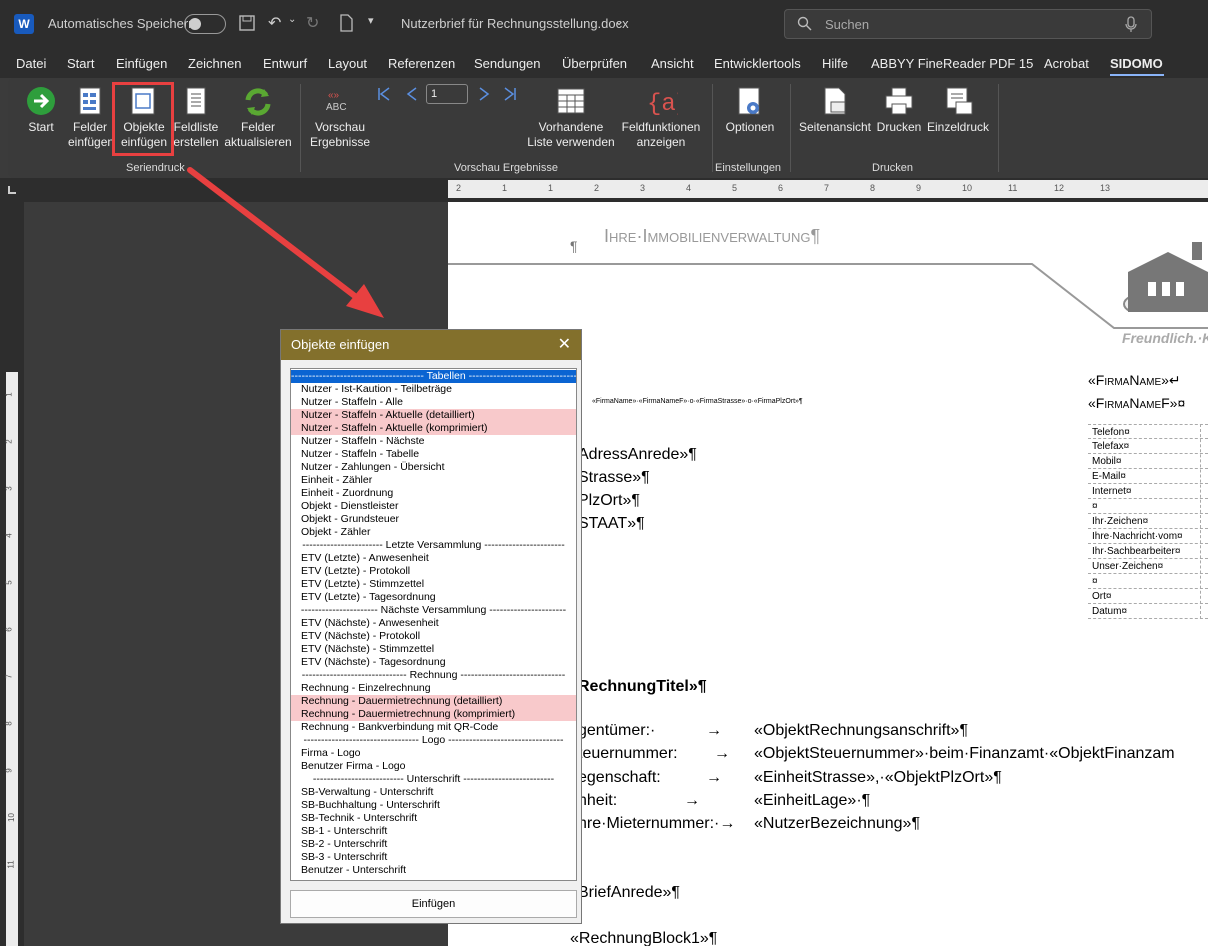 The width and height of the screenshot is (1208, 946). What do you see at coordinates (1148, 521) in the screenshot?
I see `info-table-row: Ihr·Zeichen¤` at bounding box center [1148, 521].